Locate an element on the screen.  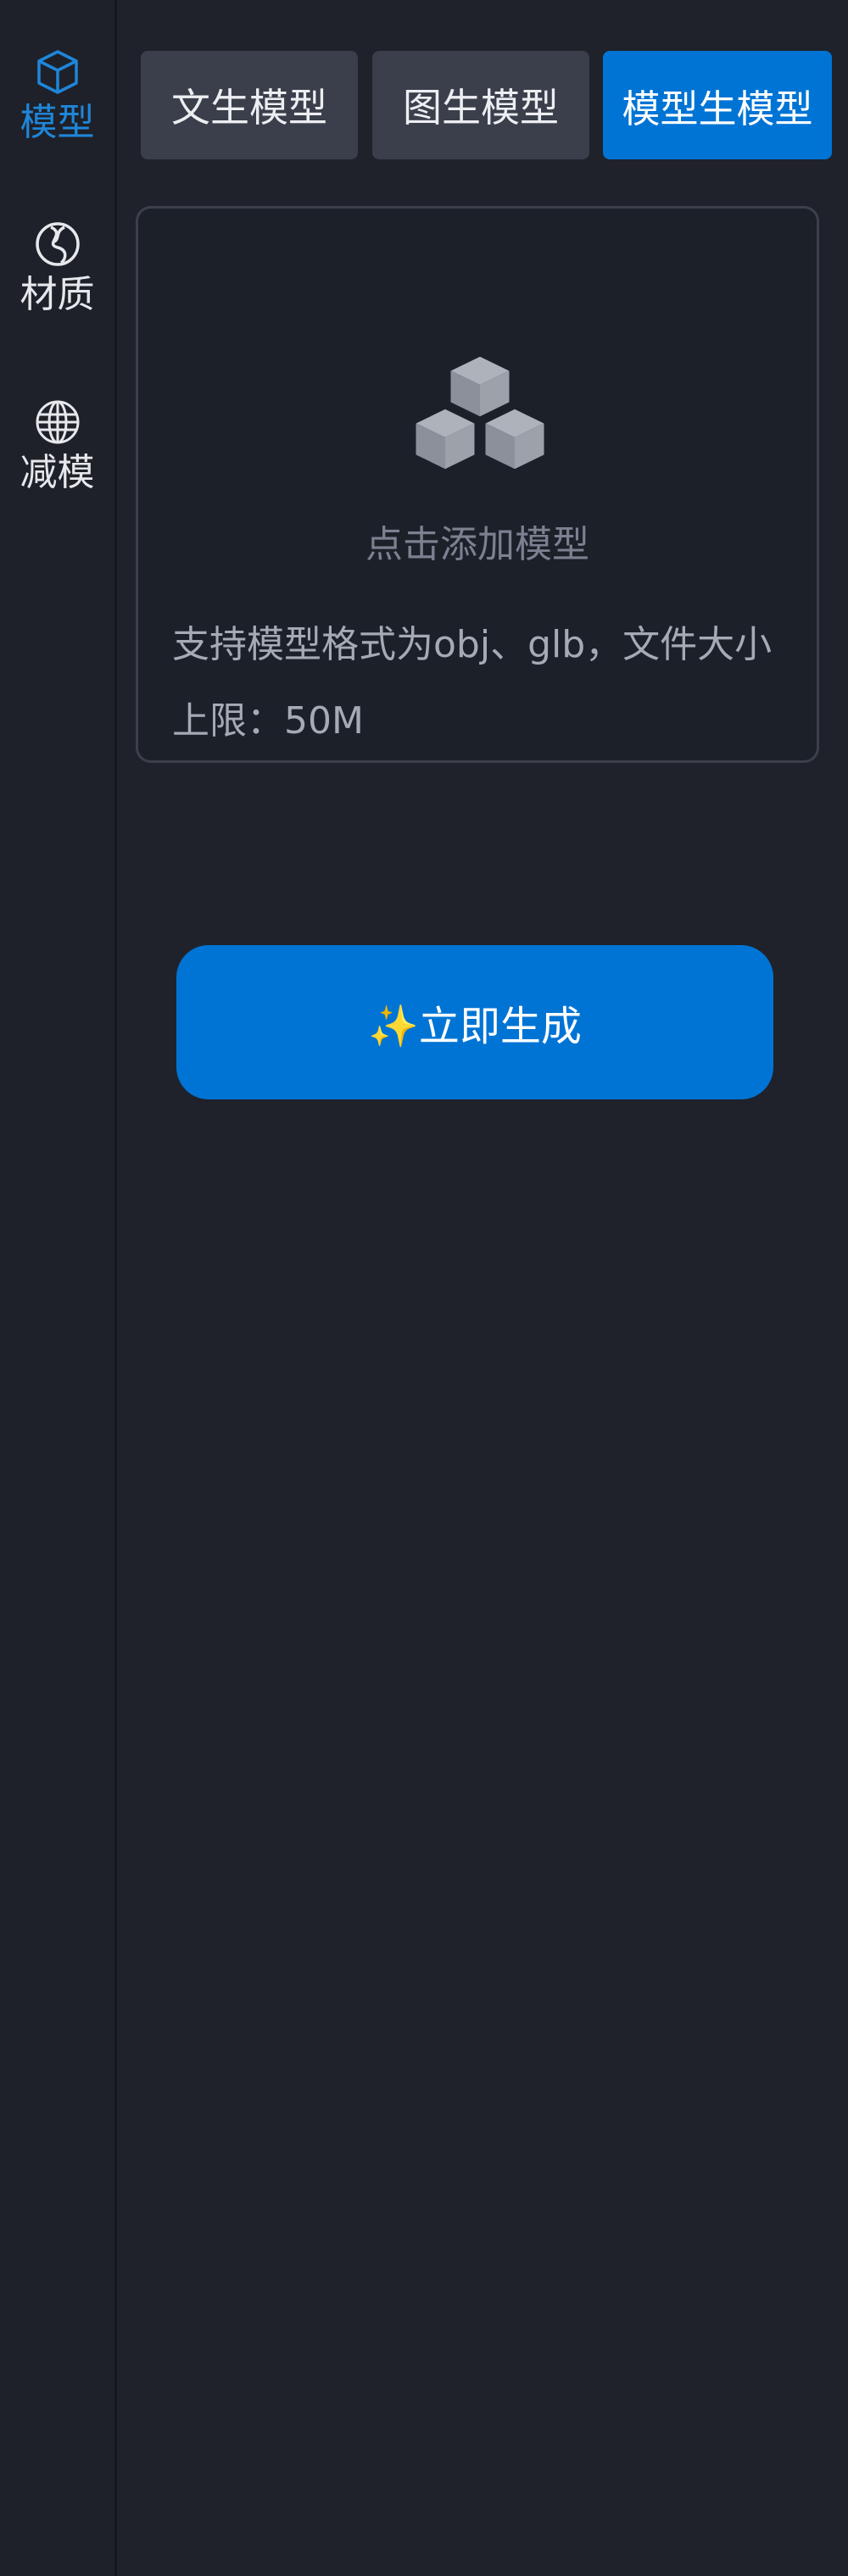
sidebar-item-label: 减模 is located at coordinates (57, 472).